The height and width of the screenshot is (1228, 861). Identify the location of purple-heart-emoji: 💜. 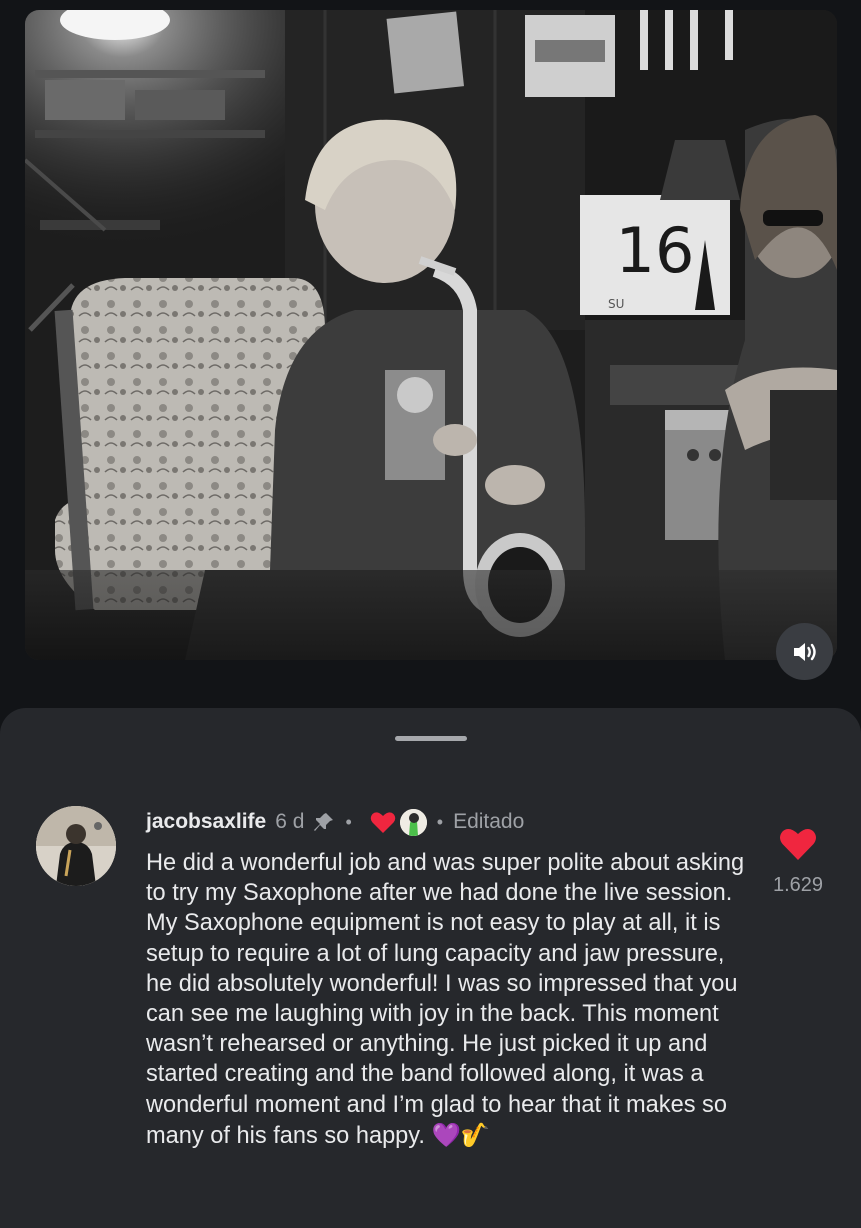
(446, 1134).